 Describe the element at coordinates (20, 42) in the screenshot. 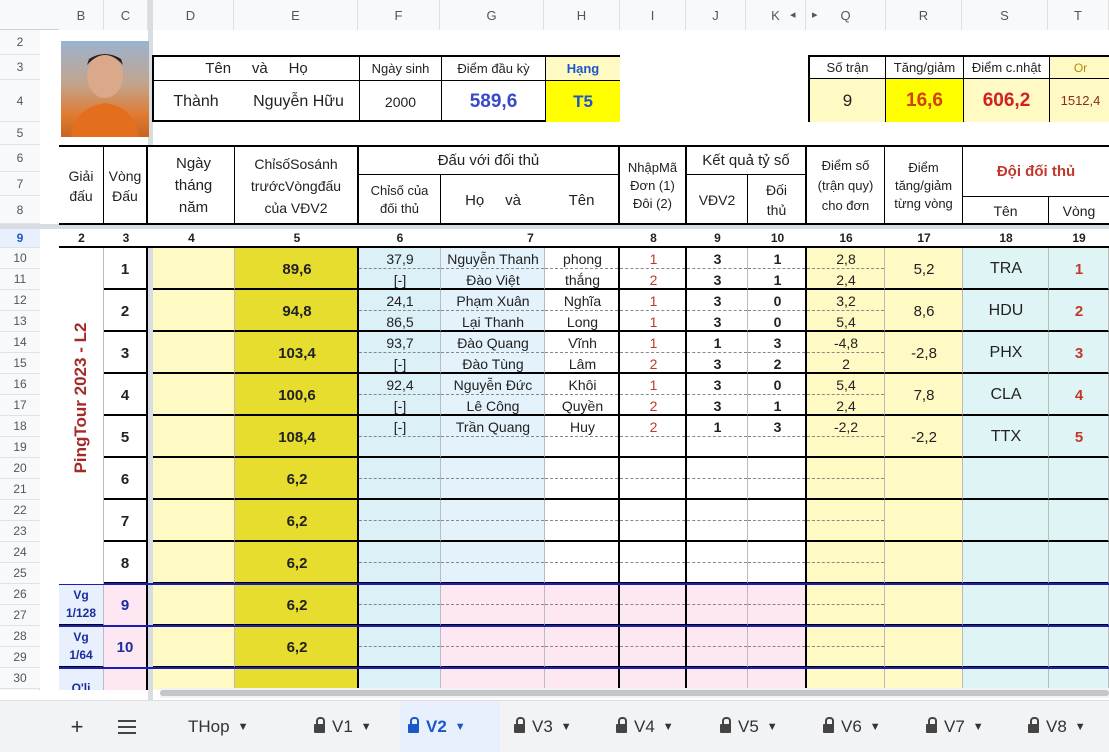

I see `row-header-2: 2` at that location.